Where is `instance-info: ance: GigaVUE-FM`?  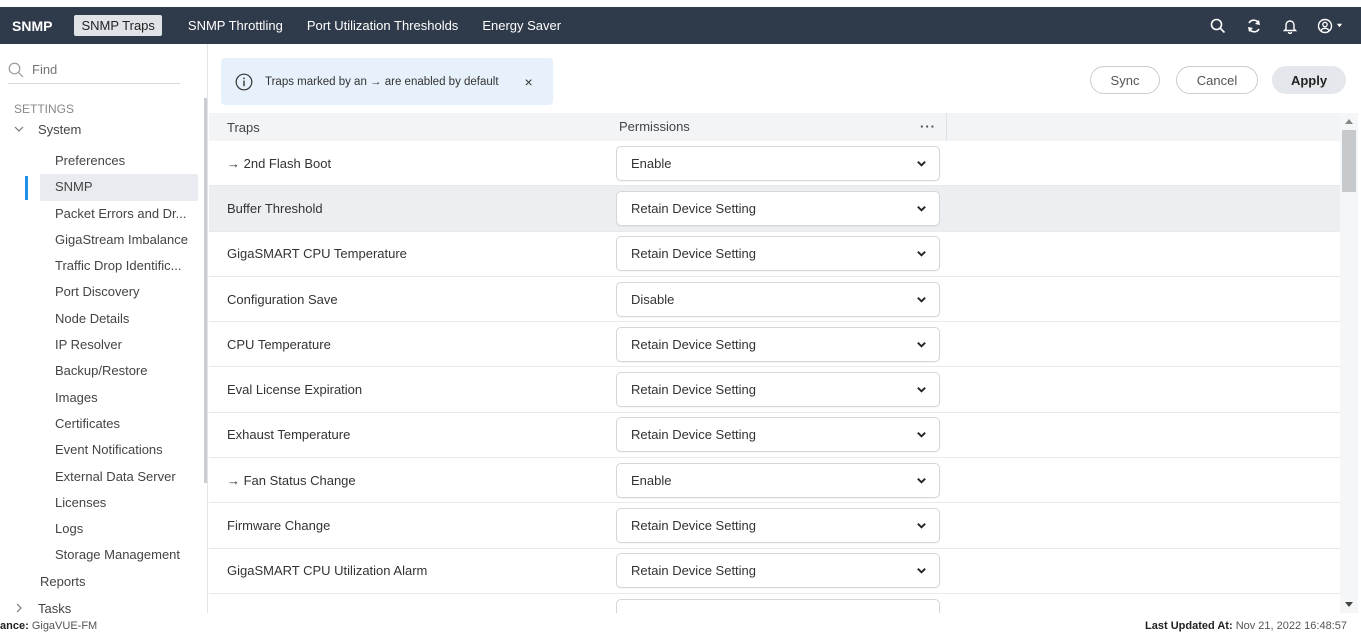
instance-info: ance: GigaVUE-FM is located at coordinates (48, 626).